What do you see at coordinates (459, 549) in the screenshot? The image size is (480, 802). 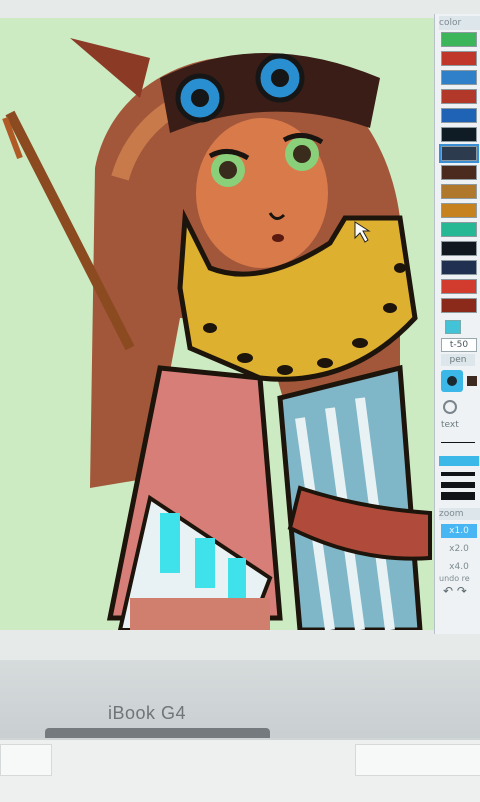 I see `zoom-option-2: x2.0` at bounding box center [459, 549].